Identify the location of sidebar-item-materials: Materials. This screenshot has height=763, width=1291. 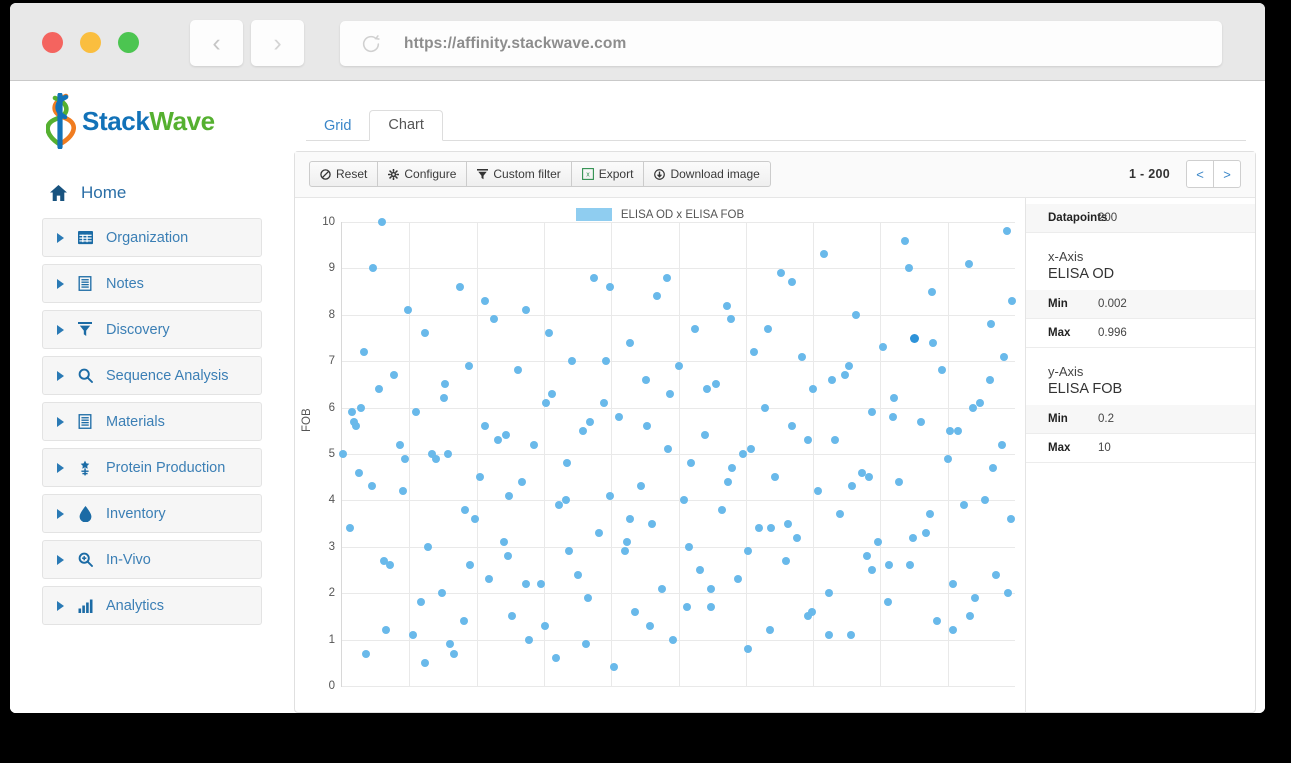
(152, 421).